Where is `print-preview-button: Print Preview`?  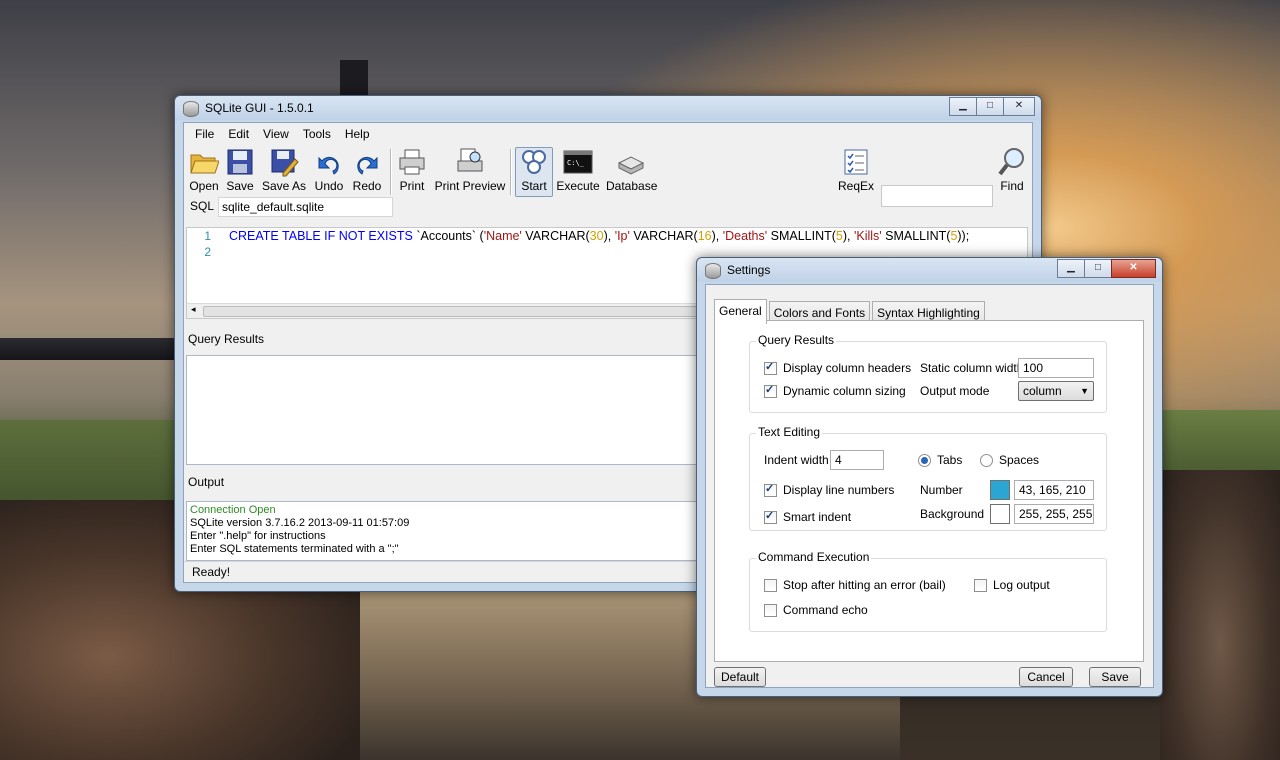
print-preview-button: Print Preview is located at coordinates (470, 170).